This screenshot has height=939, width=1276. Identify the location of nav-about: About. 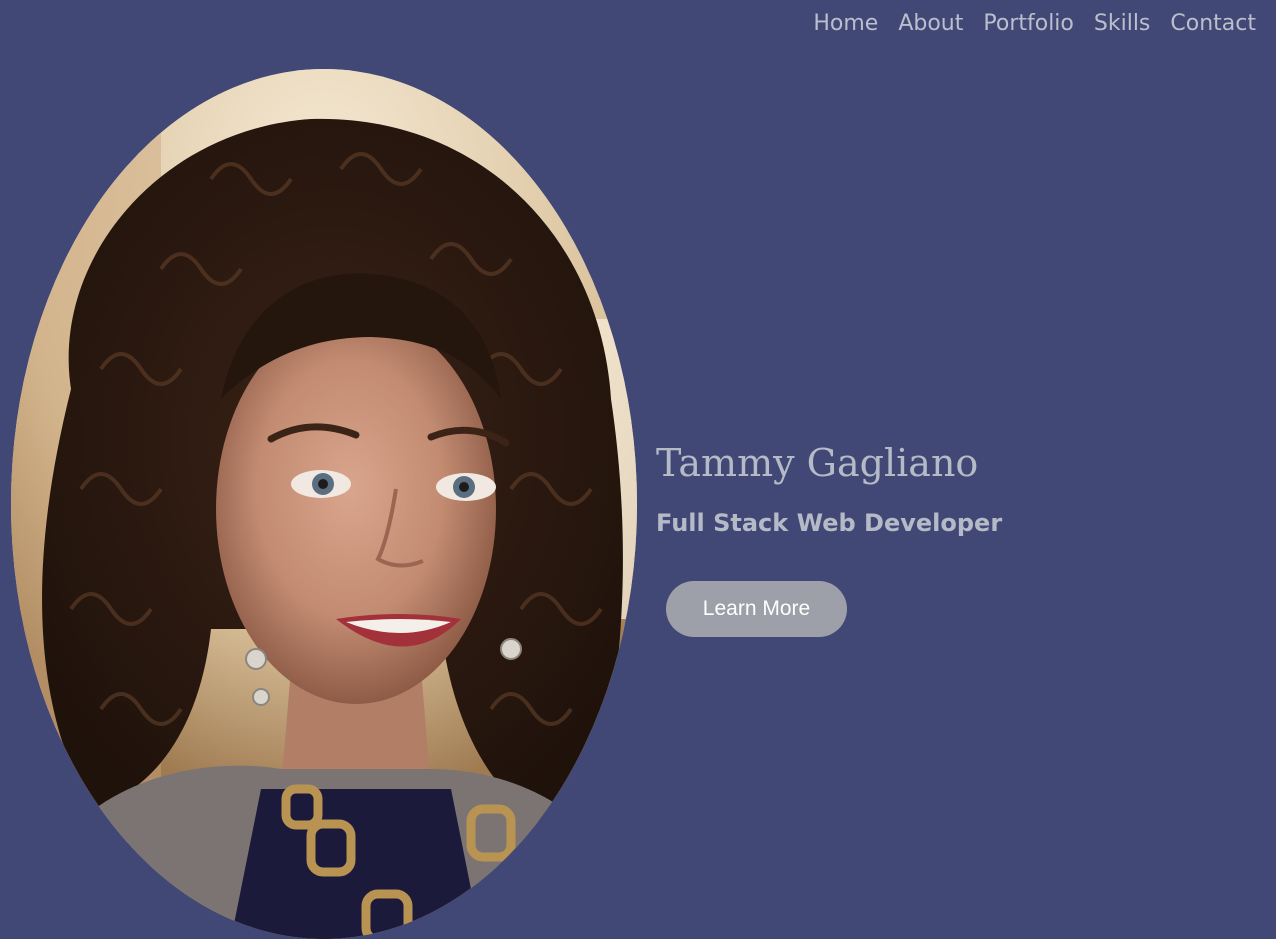
(930, 24).